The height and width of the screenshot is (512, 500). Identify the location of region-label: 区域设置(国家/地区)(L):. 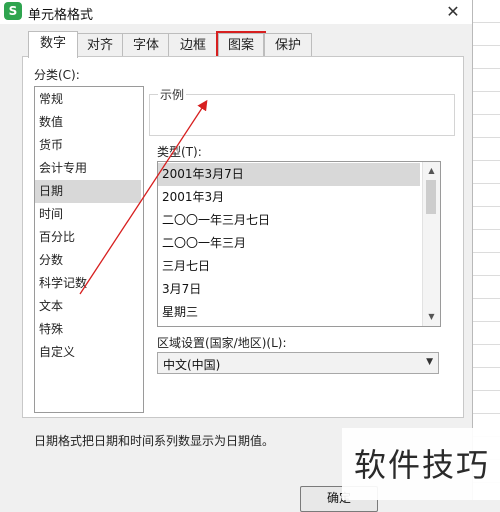
(222, 343).